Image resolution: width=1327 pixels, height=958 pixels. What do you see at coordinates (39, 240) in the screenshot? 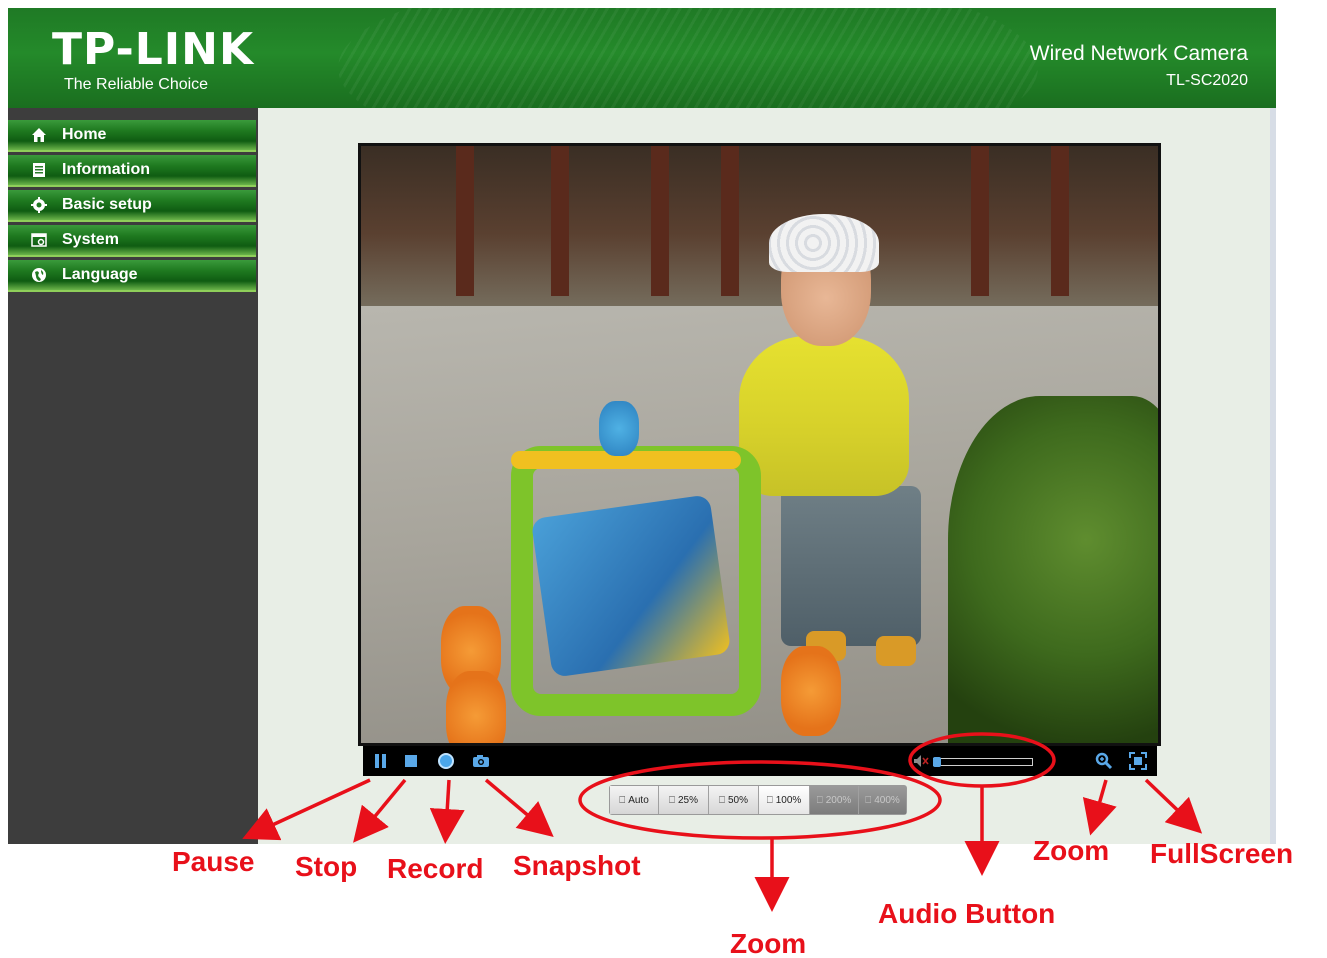
I see `system-icon` at bounding box center [39, 240].